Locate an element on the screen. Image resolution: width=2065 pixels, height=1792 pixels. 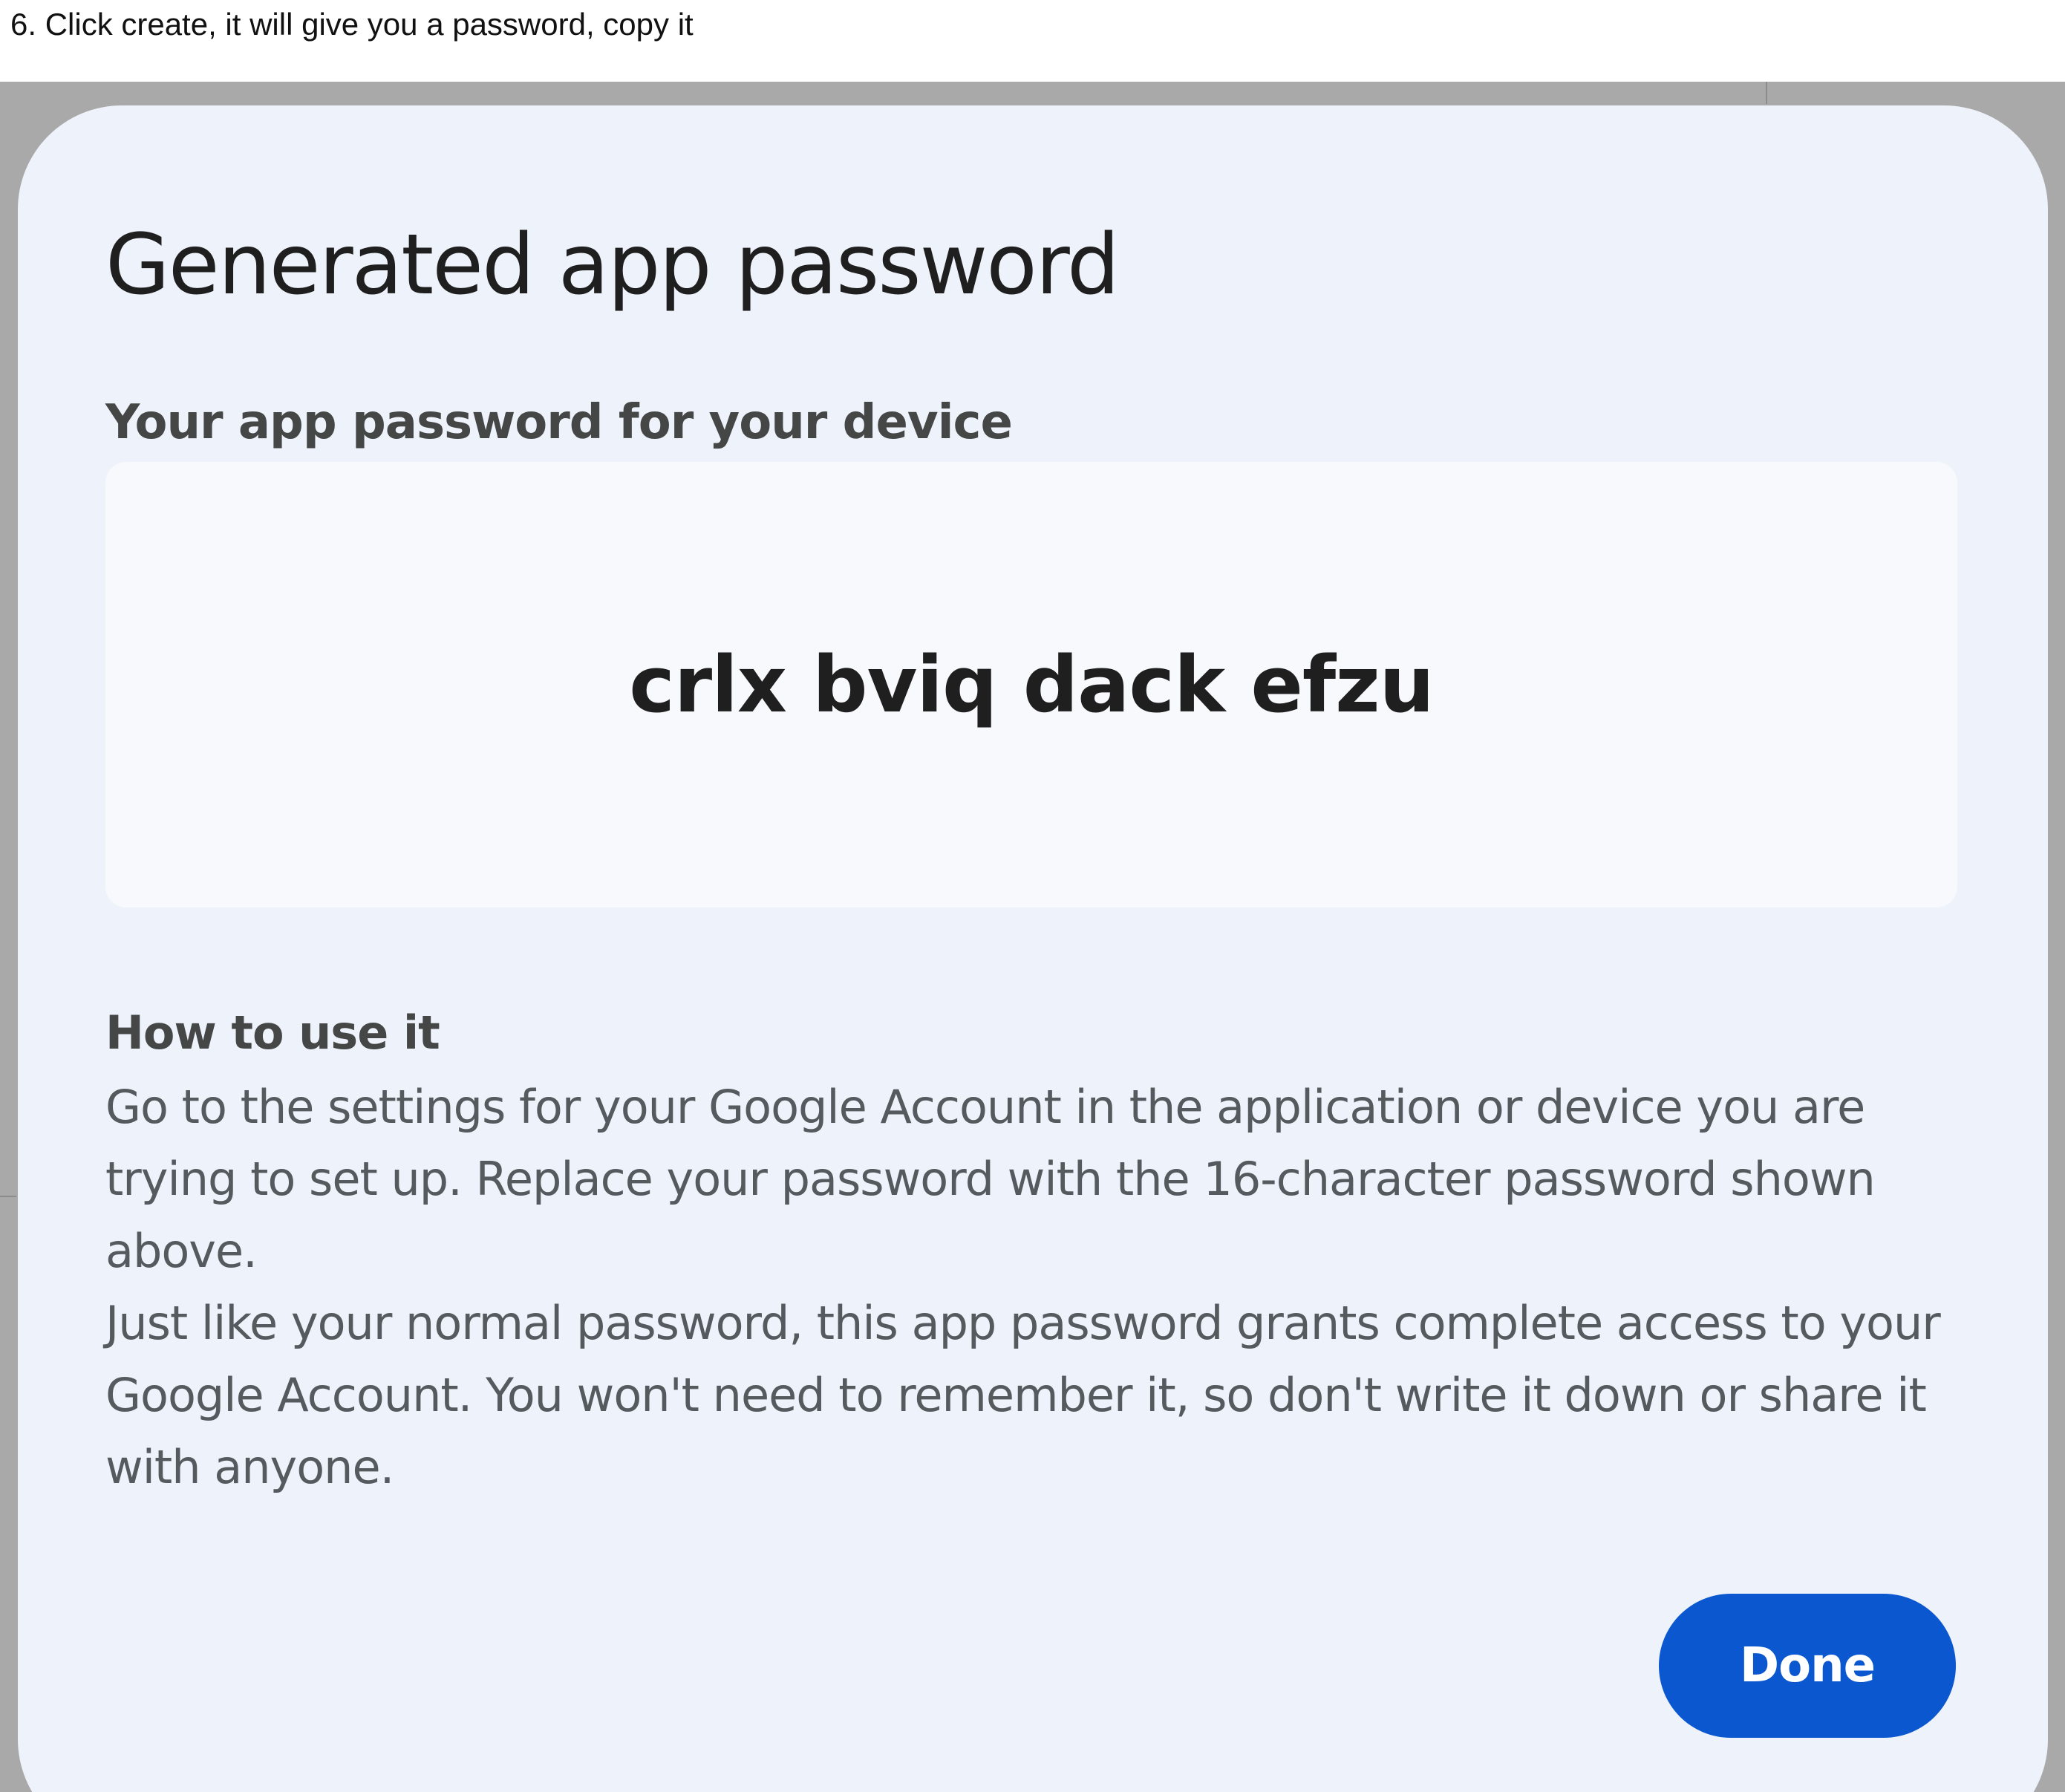
password-subtitle: Your app password for your device is located at coordinates (559, 422).